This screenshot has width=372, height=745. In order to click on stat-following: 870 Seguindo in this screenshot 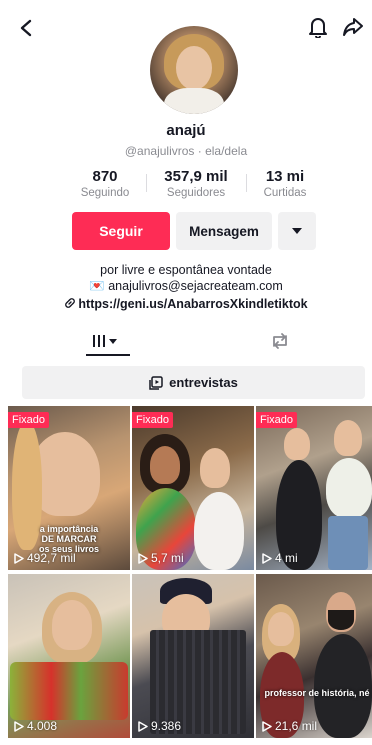, I will do `click(105, 183)`.